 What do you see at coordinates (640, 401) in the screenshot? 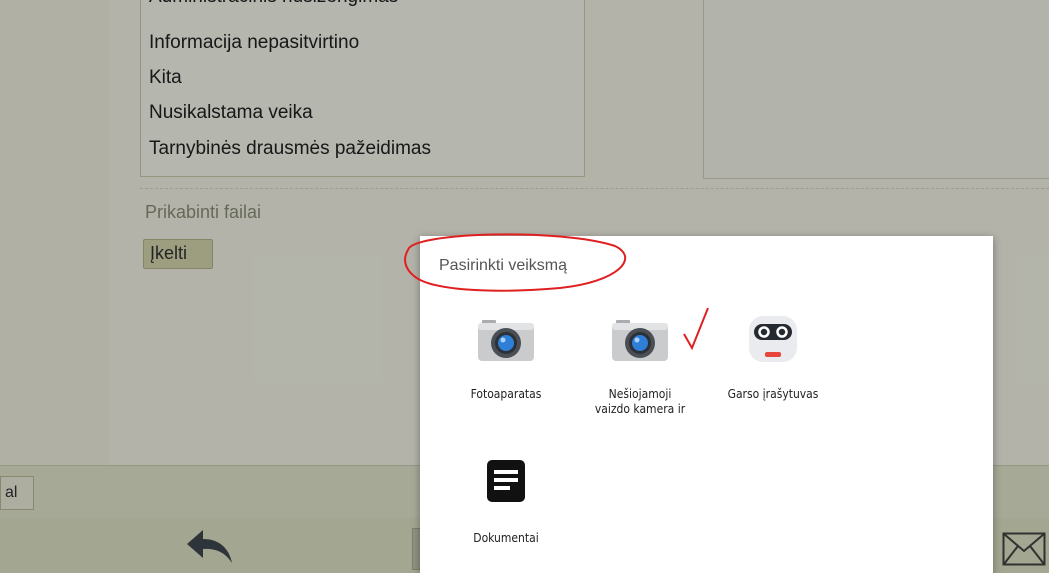
I see `app-label: Nešiojamoji vaizdo kamera ir` at bounding box center [640, 401].